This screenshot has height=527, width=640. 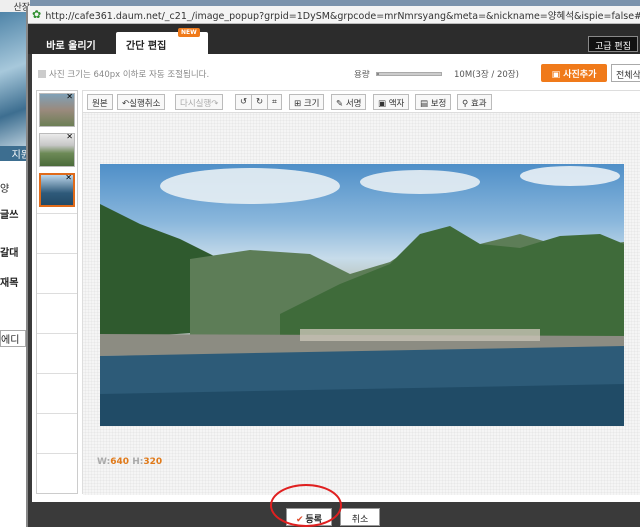 What do you see at coordinates (196, 104) in the screenshot?
I see `redo-label: 다시실행` at bounding box center [196, 104].